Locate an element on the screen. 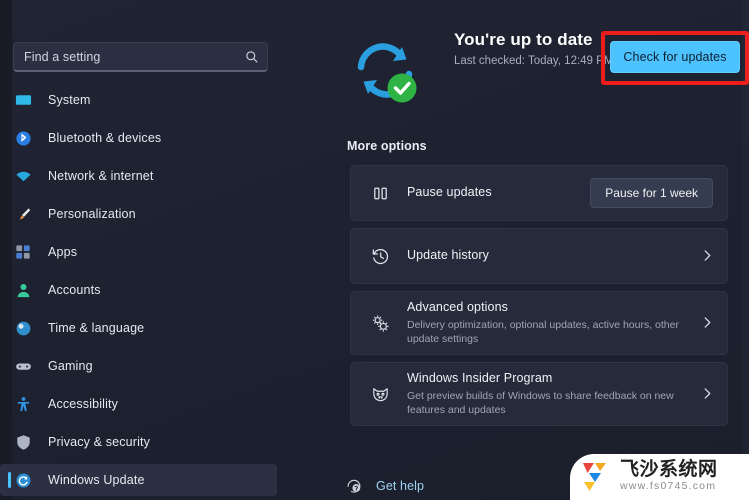 The height and width of the screenshot is (500, 749). sidebar-item-system: System is located at coordinates (150, 100).